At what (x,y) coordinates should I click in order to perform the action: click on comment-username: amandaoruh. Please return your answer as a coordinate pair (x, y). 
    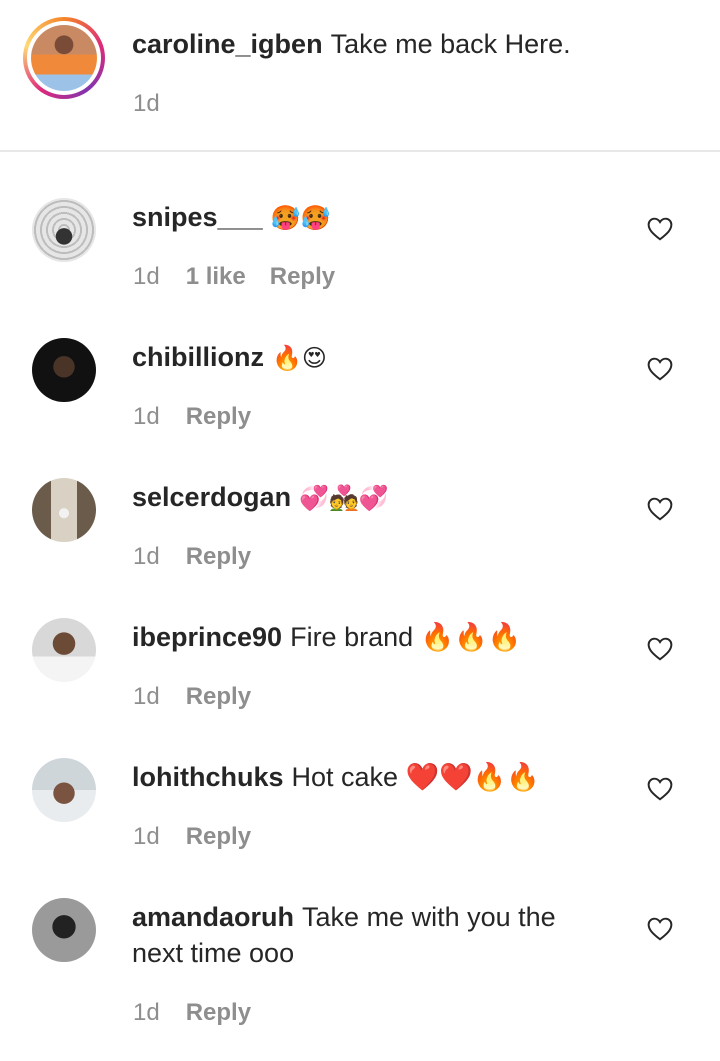
    Looking at the image, I should click on (213, 917).